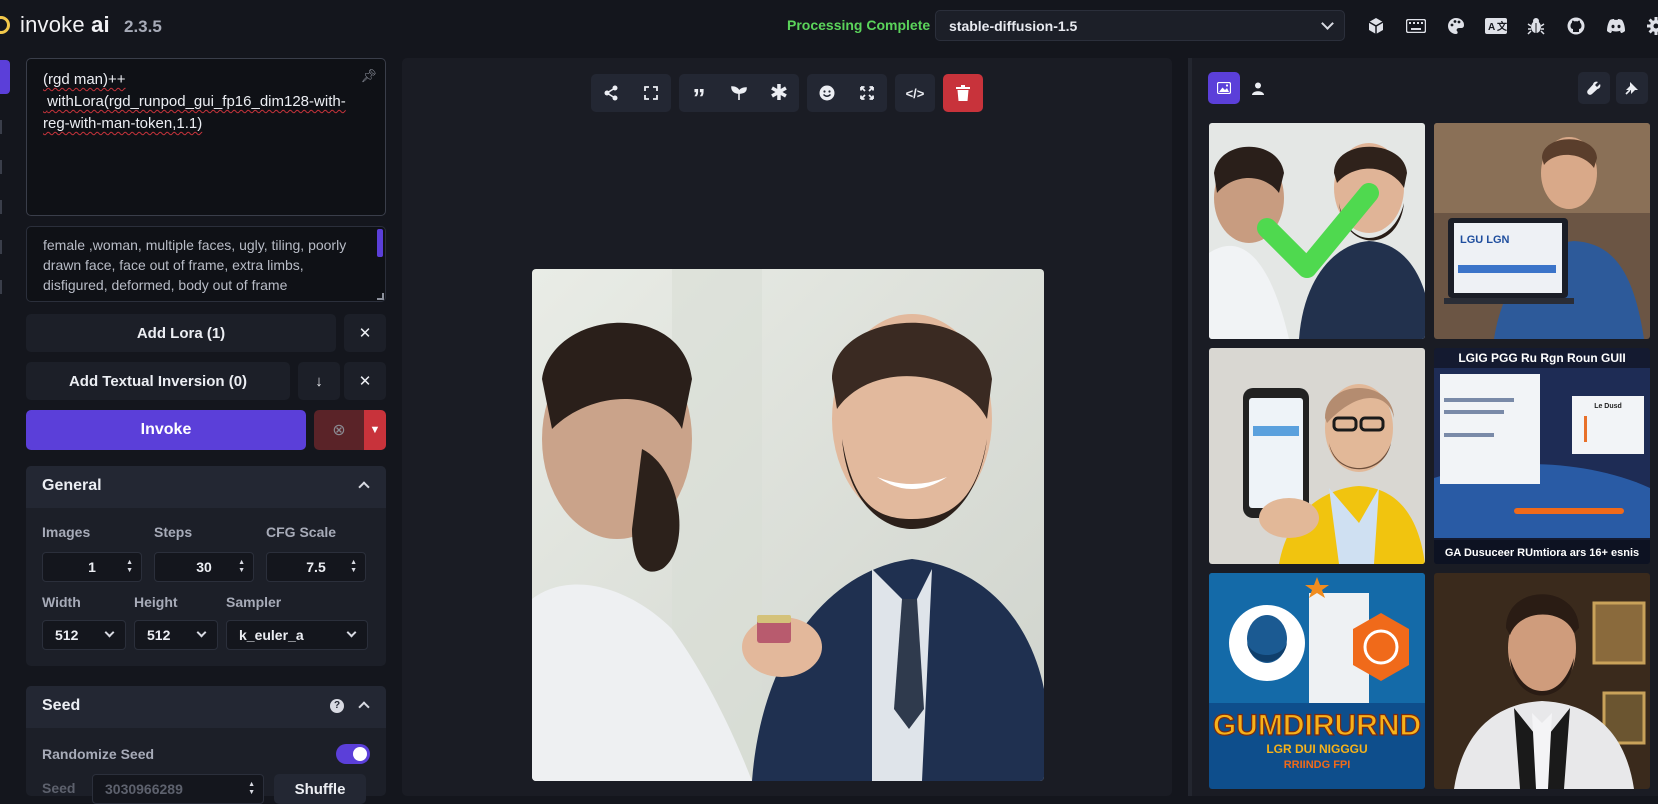 The height and width of the screenshot is (804, 1658). Describe the element at coordinates (1456, 26) in the screenshot. I see `palette-icon` at that location.